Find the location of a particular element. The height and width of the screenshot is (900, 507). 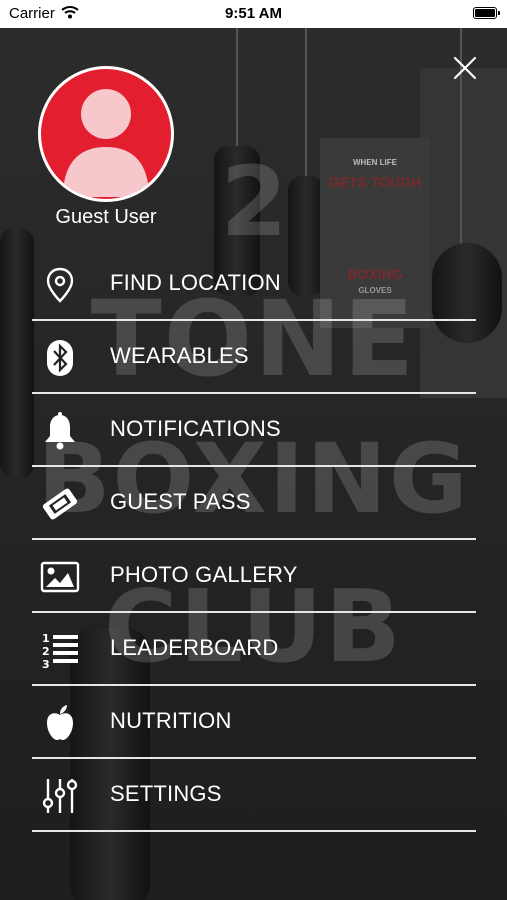

close-icon is located at coordinates (465, 68).